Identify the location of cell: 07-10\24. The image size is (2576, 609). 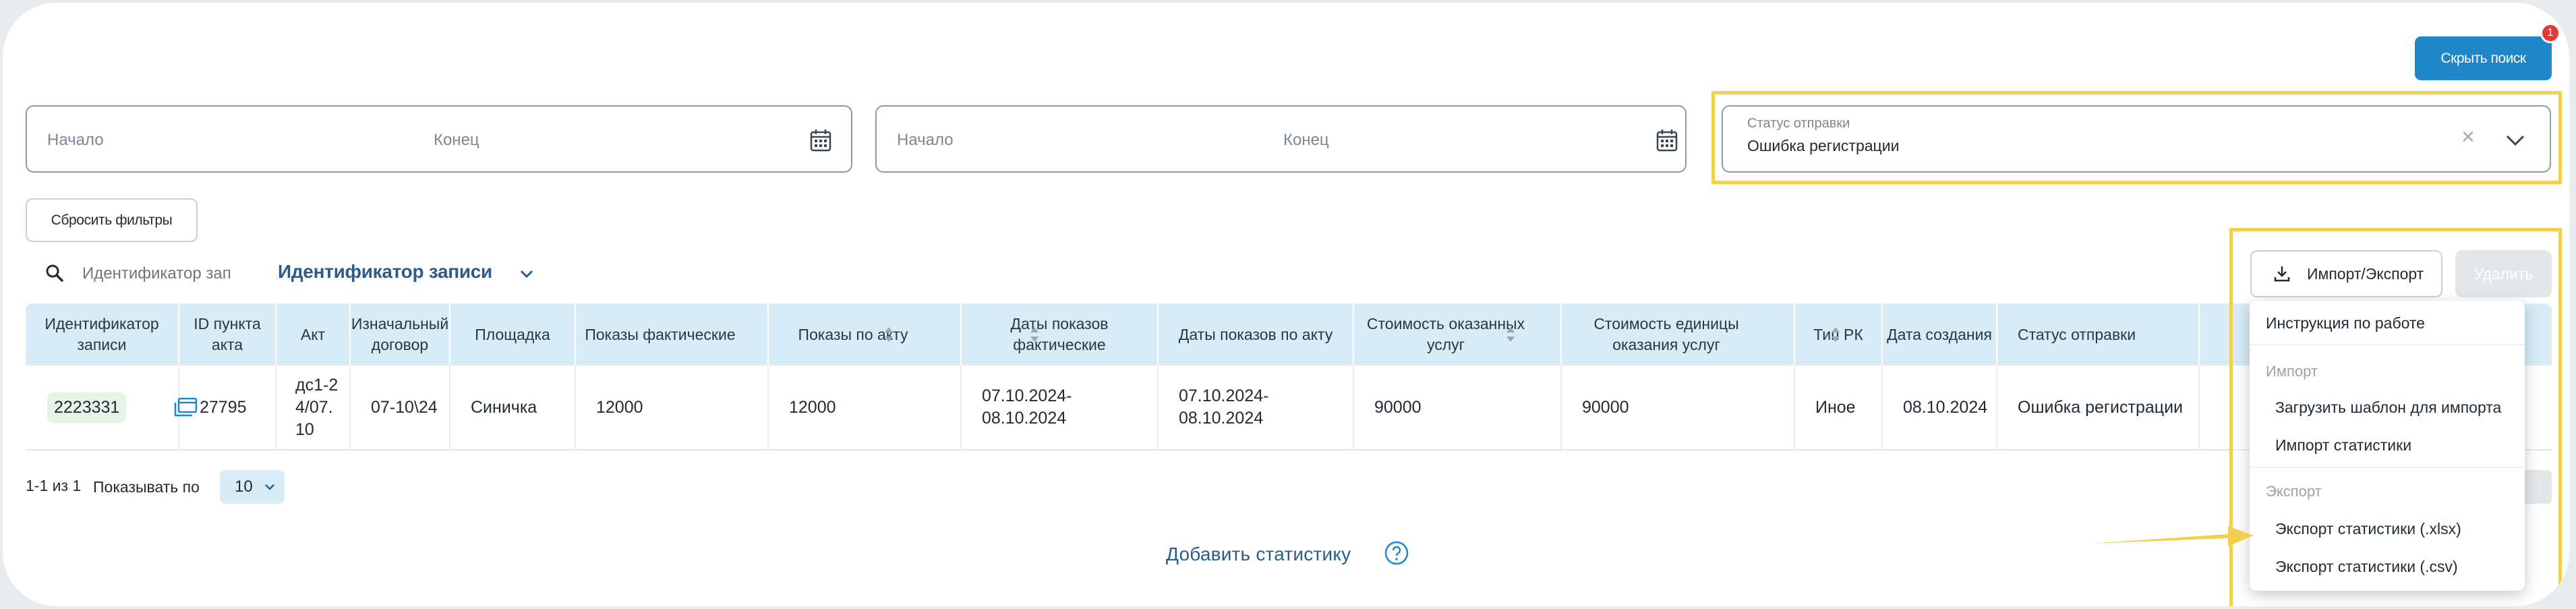
(400, 407).